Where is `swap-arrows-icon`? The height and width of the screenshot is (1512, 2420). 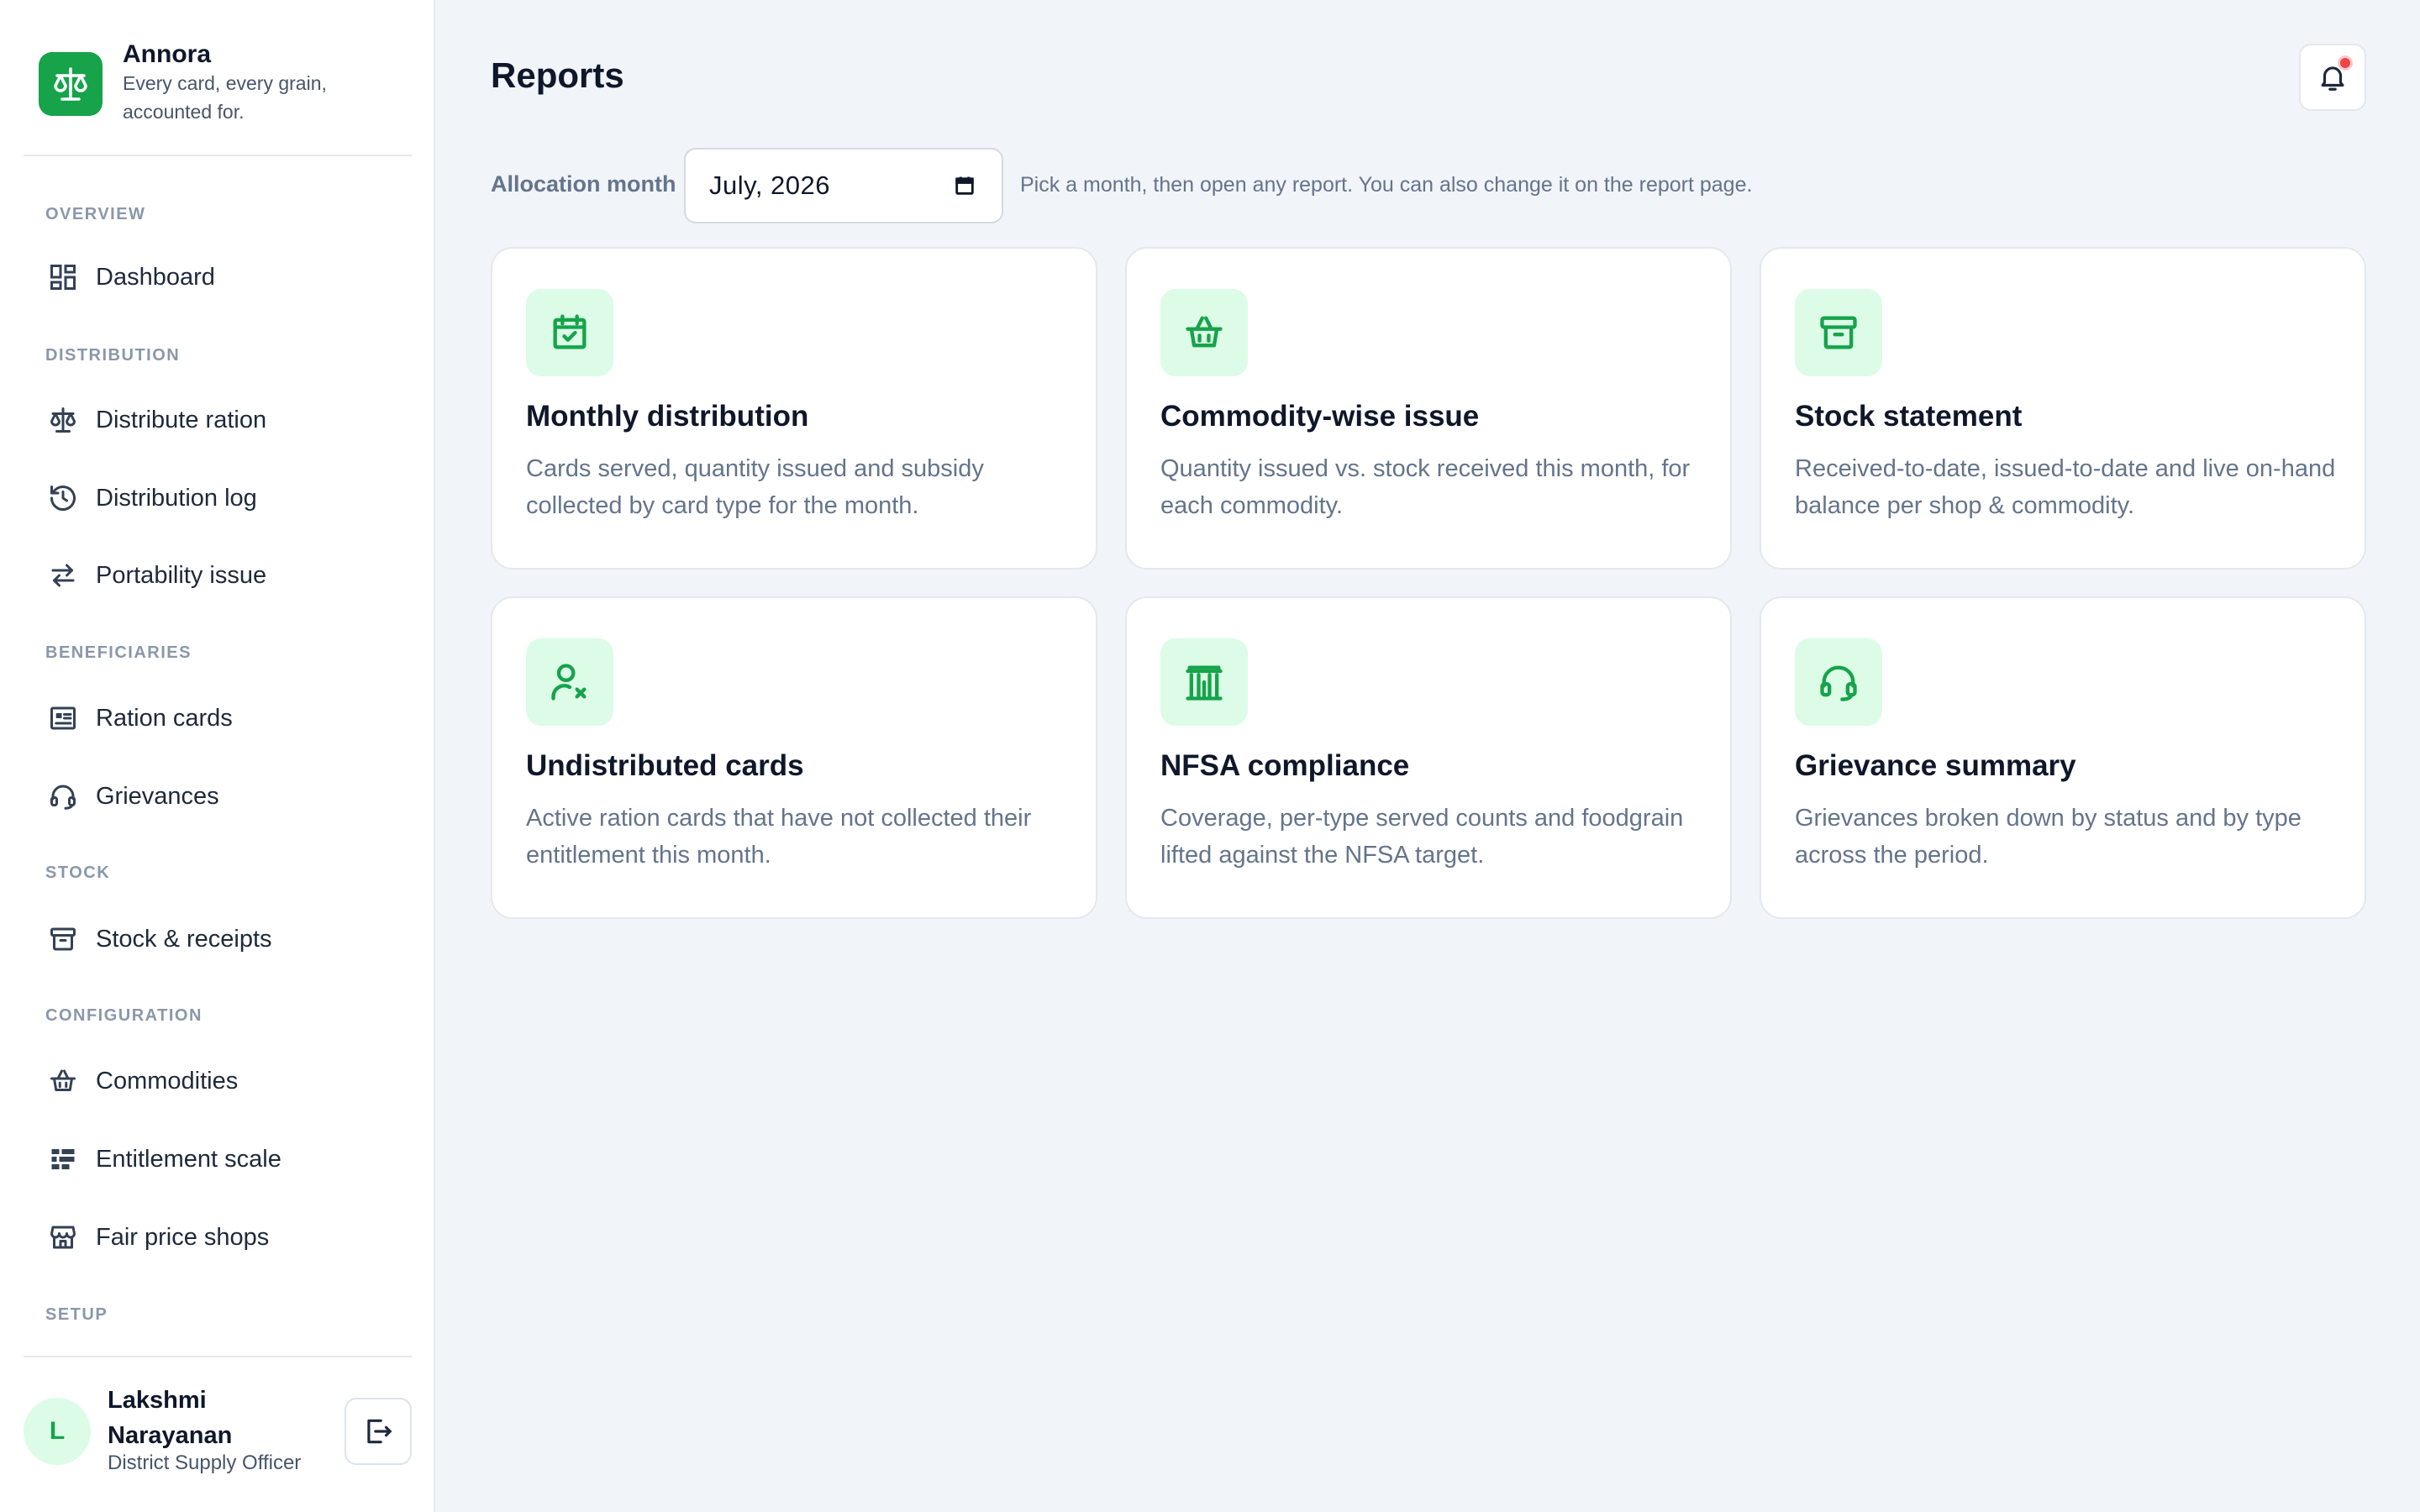
swap-arrows-icon is located at coordinates (63, 575).